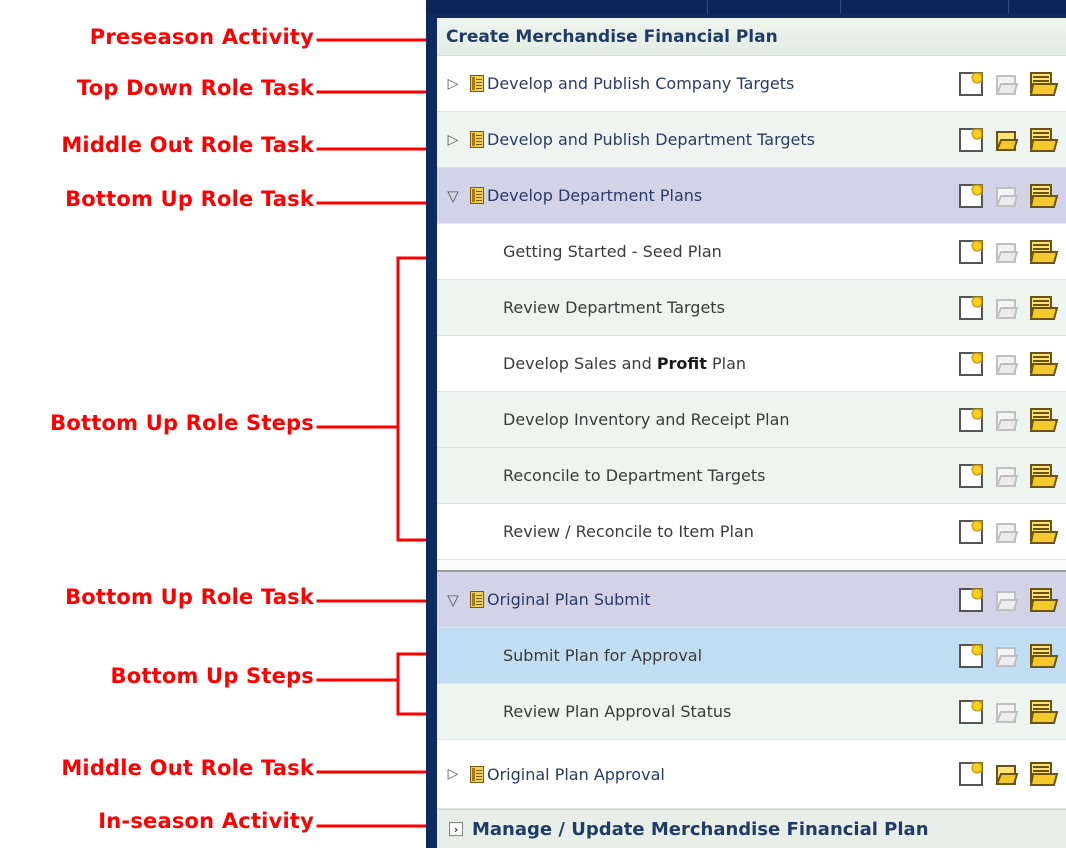  Describe the element at coordinates (751, 252) in the screenshot. I see `step-row-seed-plan: Getting Started - Seed Plan` at that location.